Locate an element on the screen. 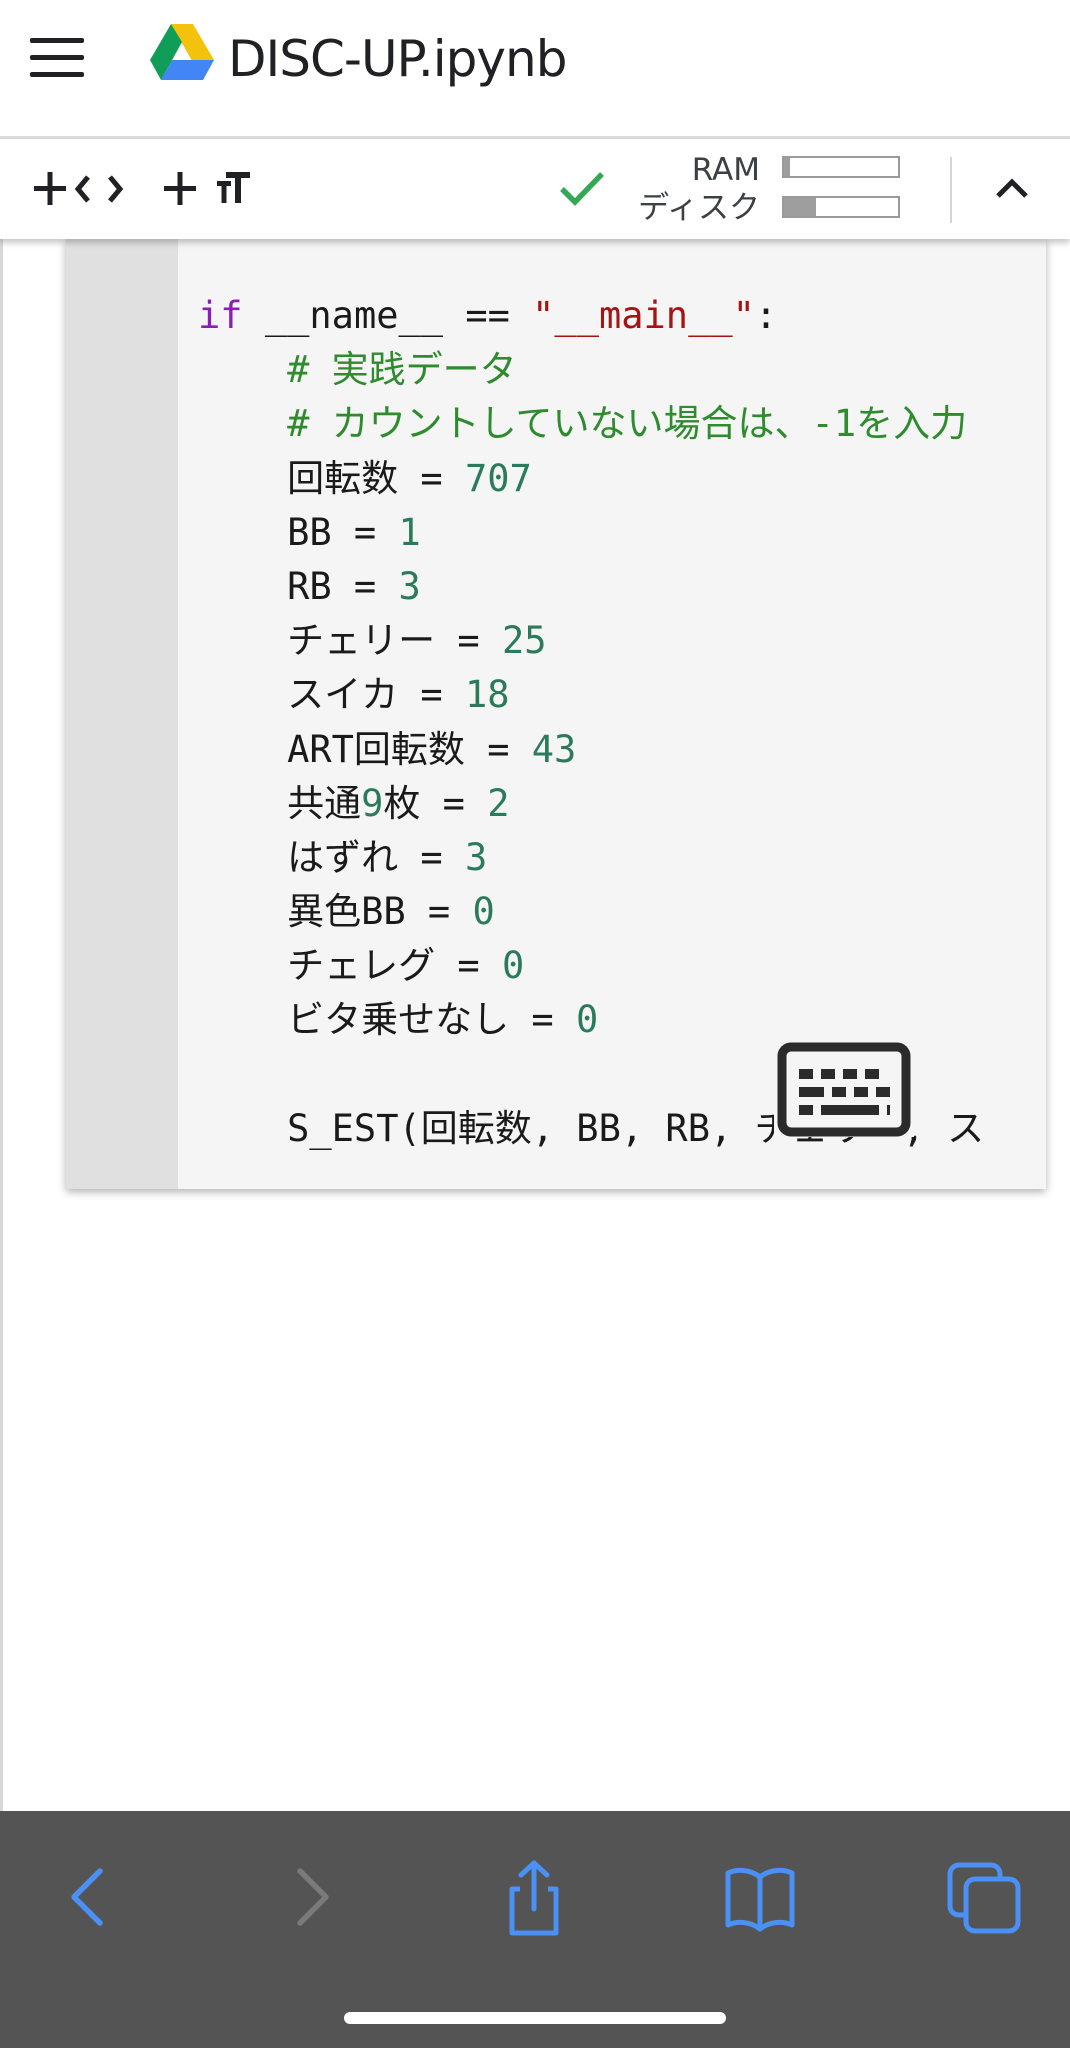  code-token: 18 is located at coordinates (487, 695).